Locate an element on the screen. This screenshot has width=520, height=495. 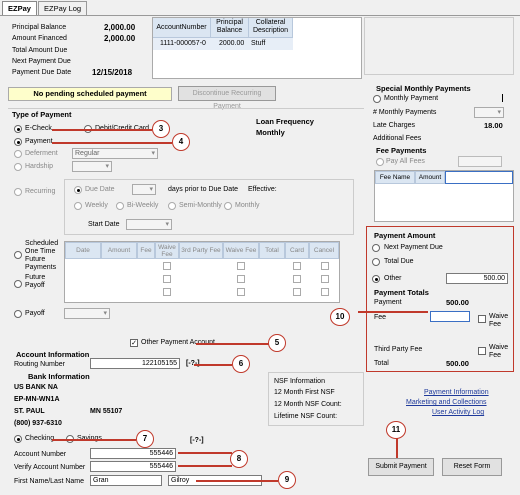
accounts-header-number: AccountNumber is located at coordinates (182, 28).